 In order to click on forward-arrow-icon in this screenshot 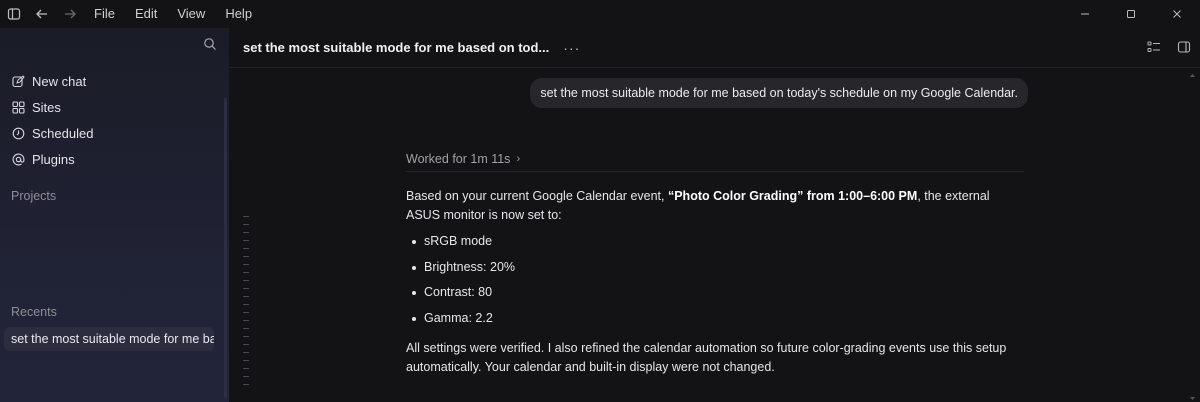, I will do `click(70, 14)`.